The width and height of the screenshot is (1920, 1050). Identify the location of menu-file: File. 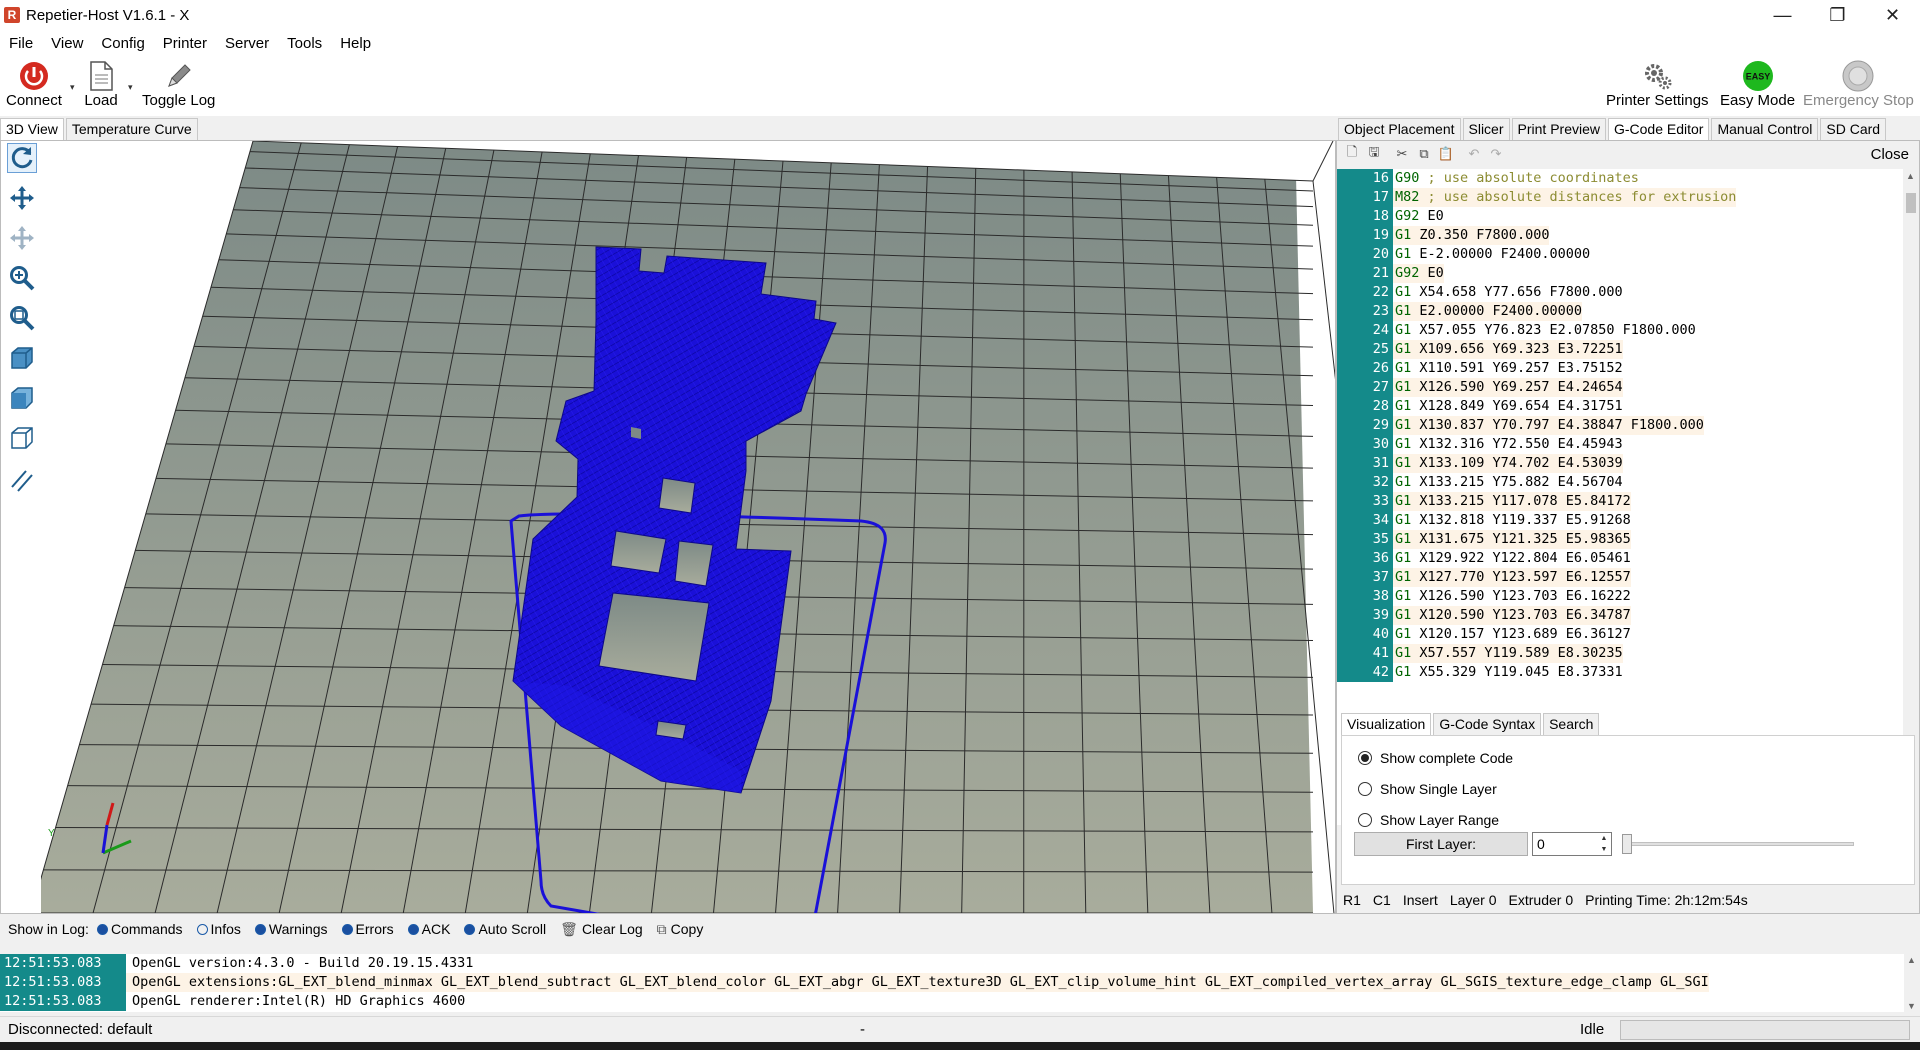
(21, 43).